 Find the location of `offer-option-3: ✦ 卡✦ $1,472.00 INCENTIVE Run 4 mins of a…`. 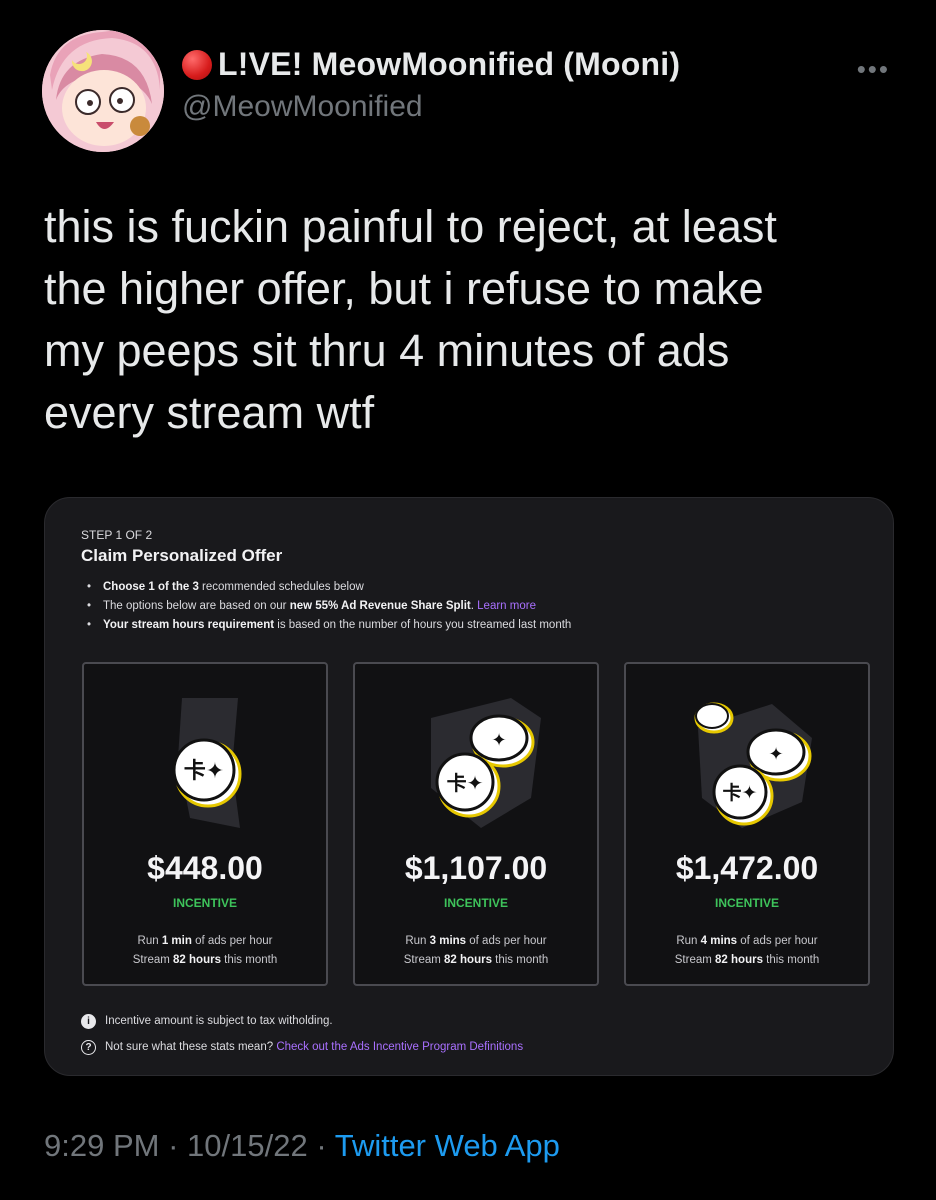

offer-option-3: ✦ 卡✦ $1,472.00 INCENTIVE Run 4 mins of a… is located at coordinates (747, 824).